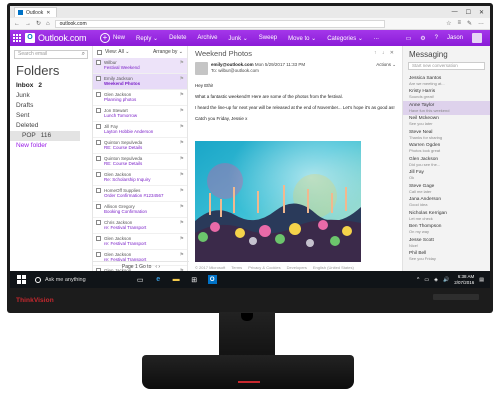 This screenshot has height=400, width=500. Describe the element at coordinates (237, 38) in the screenshot. I see `junk-button: Junk ⌄` at that location.